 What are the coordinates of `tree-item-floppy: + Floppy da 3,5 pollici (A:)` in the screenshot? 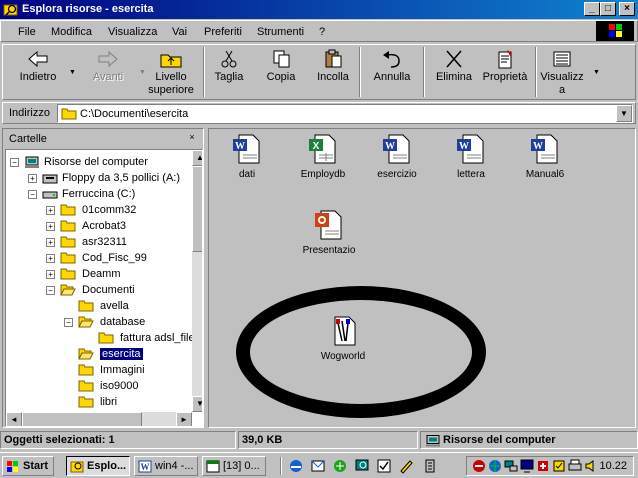 It's located at (99, 178).